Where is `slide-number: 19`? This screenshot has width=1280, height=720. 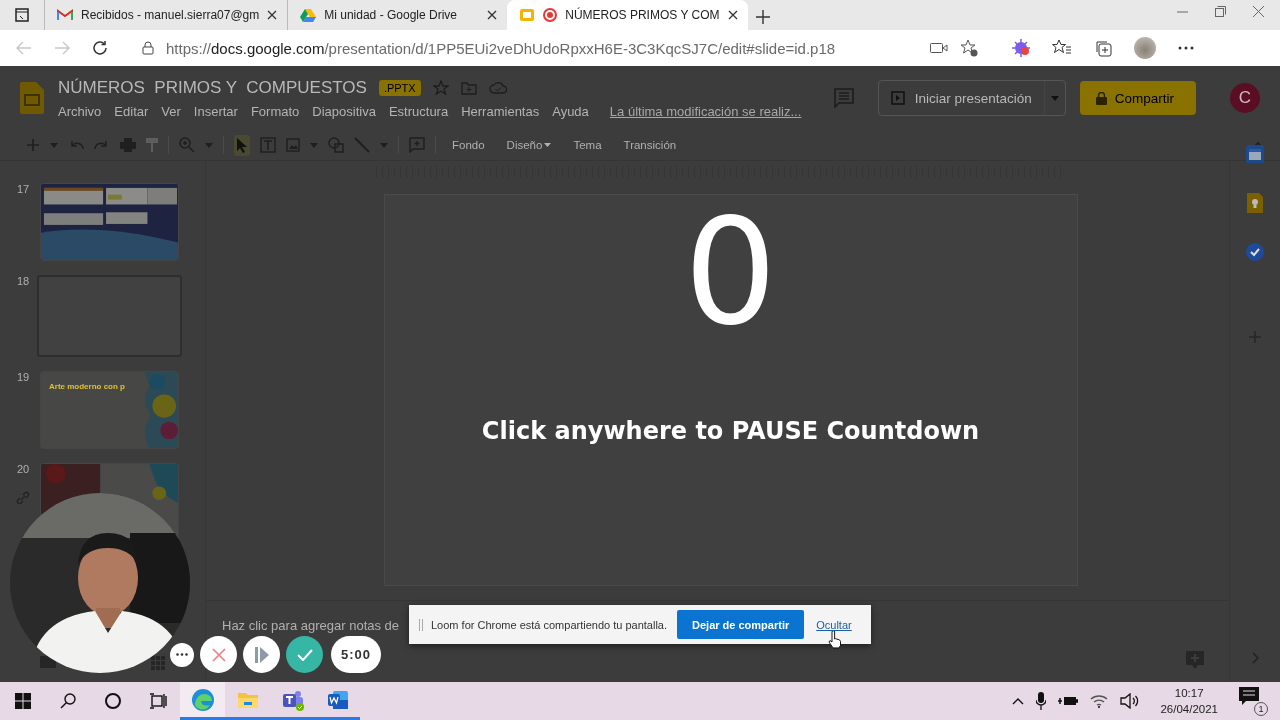
slide-number: 19 is located at coordinates (23, 377).